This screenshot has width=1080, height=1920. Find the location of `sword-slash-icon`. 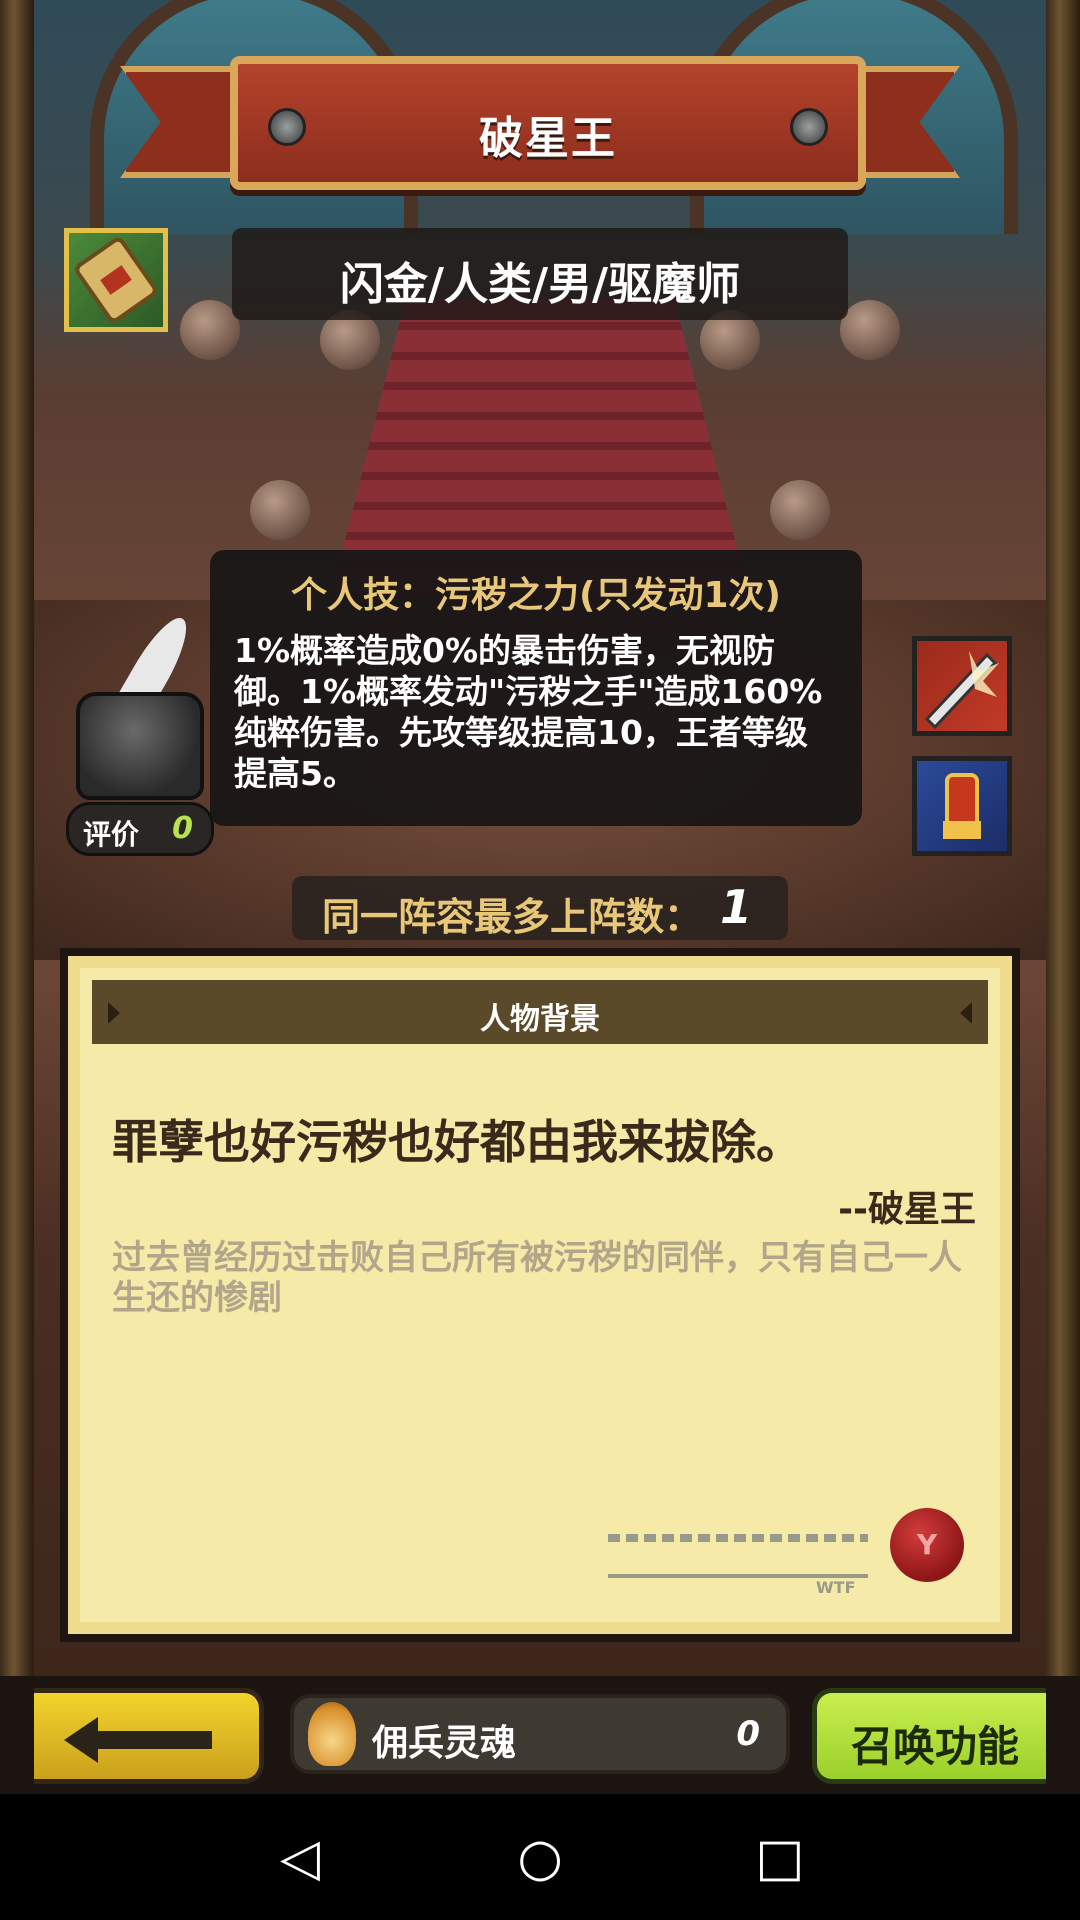

sword-slash-icon is located at coordinates (962, 686).